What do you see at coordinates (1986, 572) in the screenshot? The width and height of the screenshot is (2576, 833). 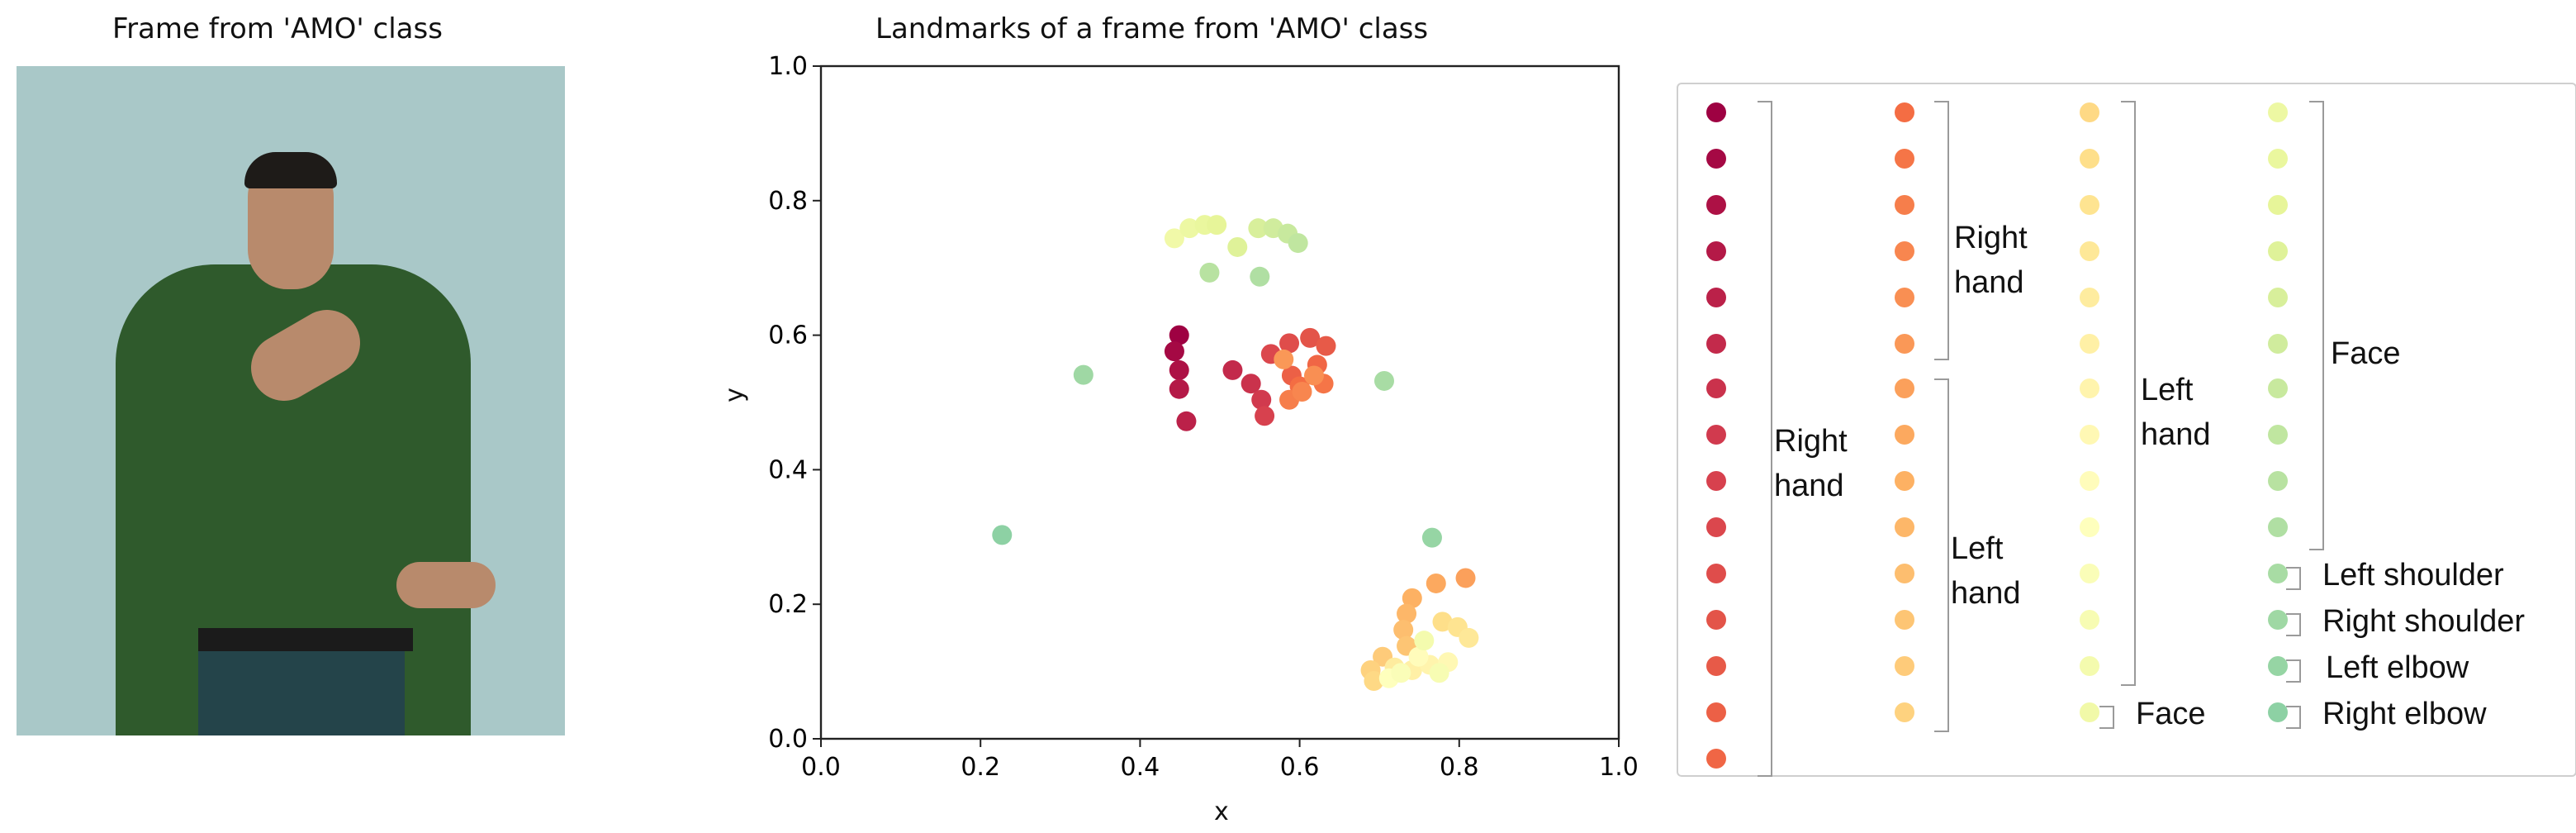 I see `legend-label-left-hand-1: Left hand` at bounding box center [1986, 572].